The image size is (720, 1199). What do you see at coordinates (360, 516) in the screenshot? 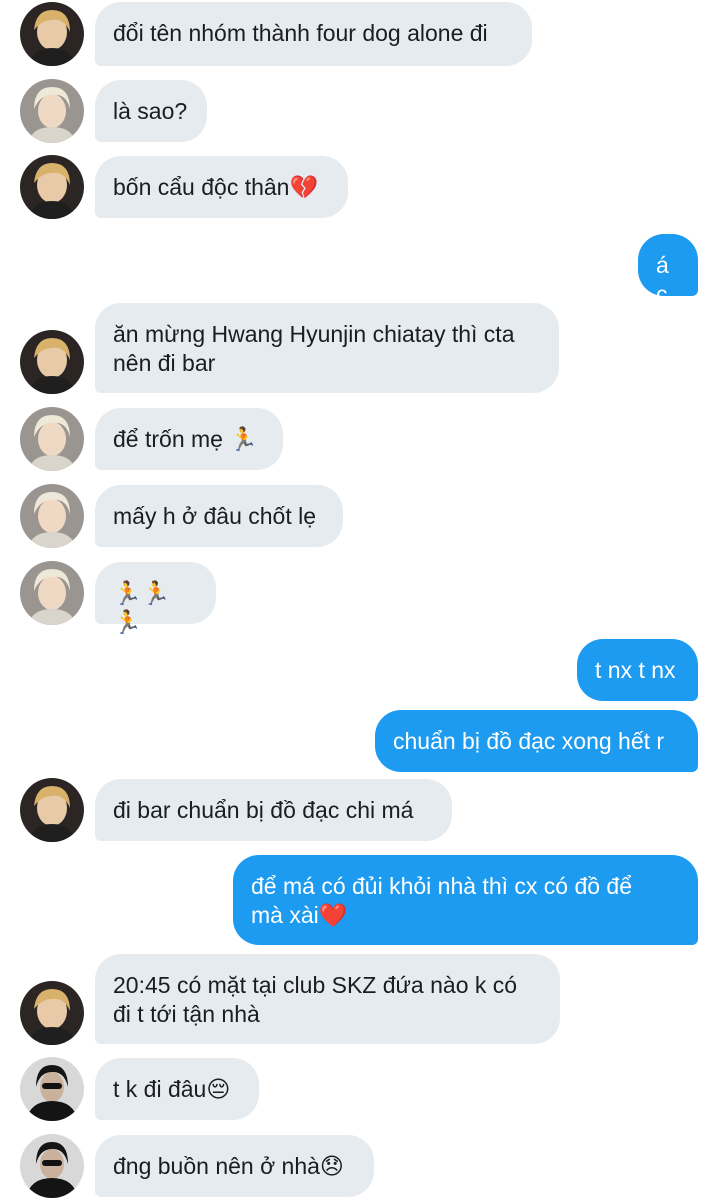
I see `message-row: mấy h ở đâu chốt lẹ` at bounding box center [360, 516].